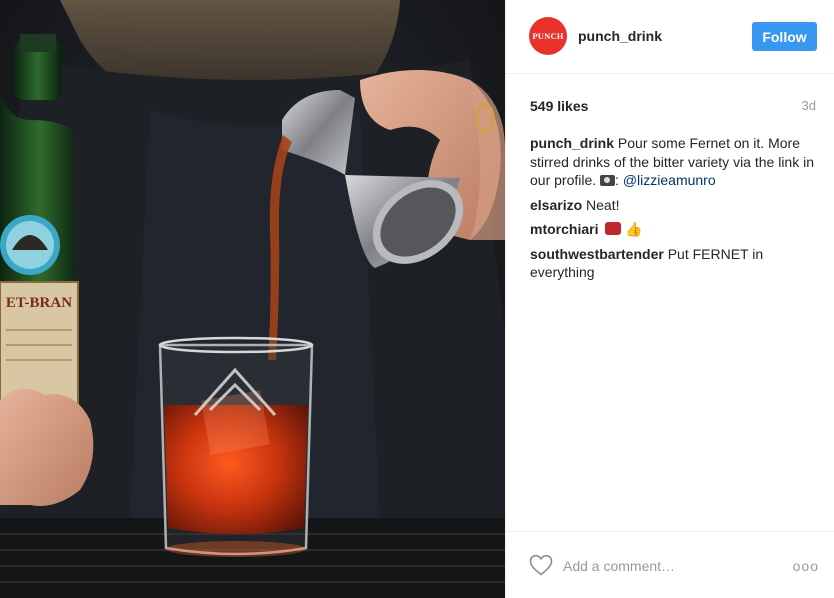 The height and width of the screenshot is (598, 834). I want to click on post-time: 3d, so click(809, 105).